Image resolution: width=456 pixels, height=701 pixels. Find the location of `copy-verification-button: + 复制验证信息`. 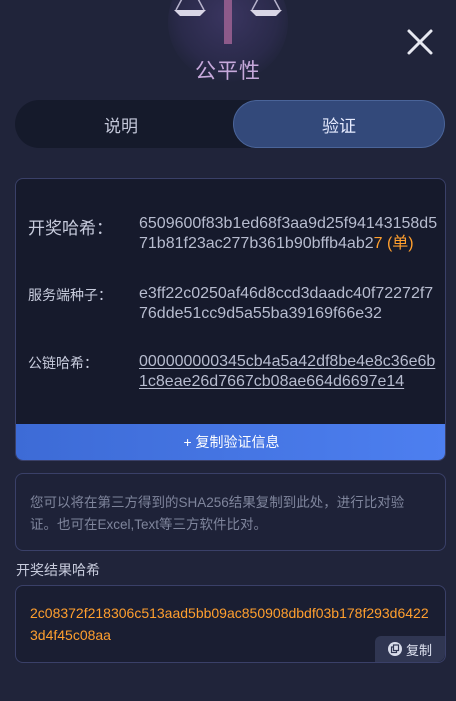

copy-verification-button: + 复制验证信息 is located at coordinates (230, 442).